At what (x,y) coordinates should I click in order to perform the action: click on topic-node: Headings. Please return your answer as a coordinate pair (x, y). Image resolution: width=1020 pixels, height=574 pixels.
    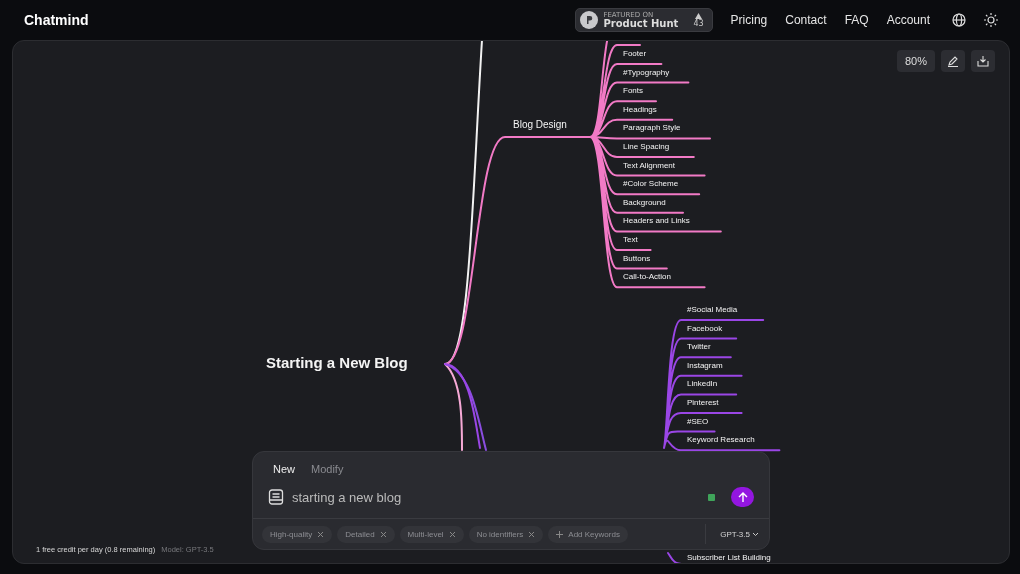
    Looking at the image, I should click on (640, 109).